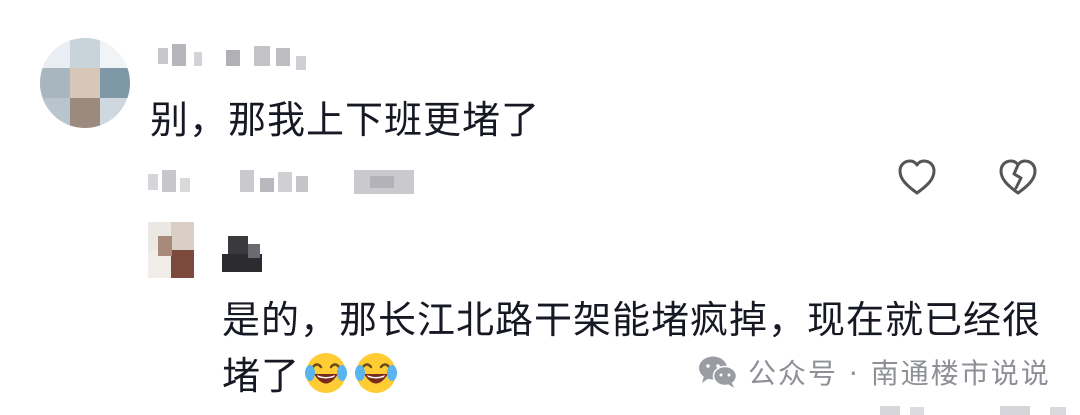 The image size is (1080, 415). I want to click on watermark: 公众号 · 南通楼市说说, so click(874, 372).